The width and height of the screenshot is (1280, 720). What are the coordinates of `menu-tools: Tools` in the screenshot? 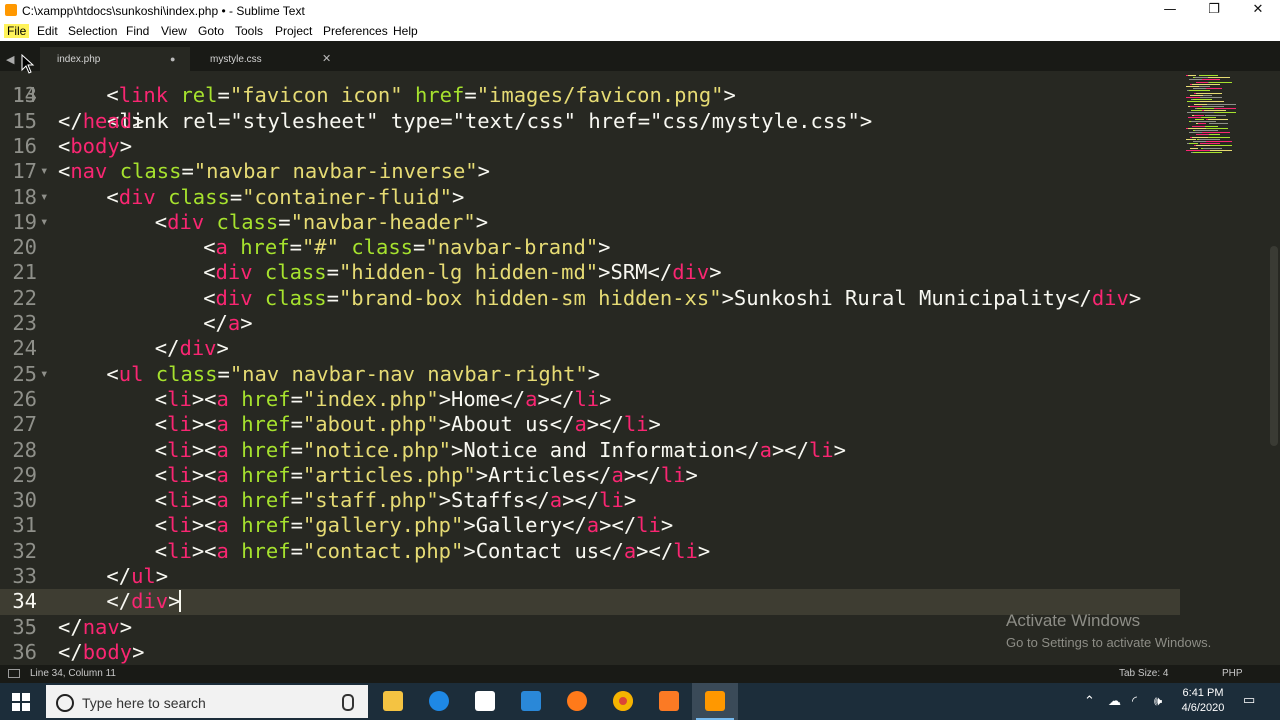 It's located at (249, 31).